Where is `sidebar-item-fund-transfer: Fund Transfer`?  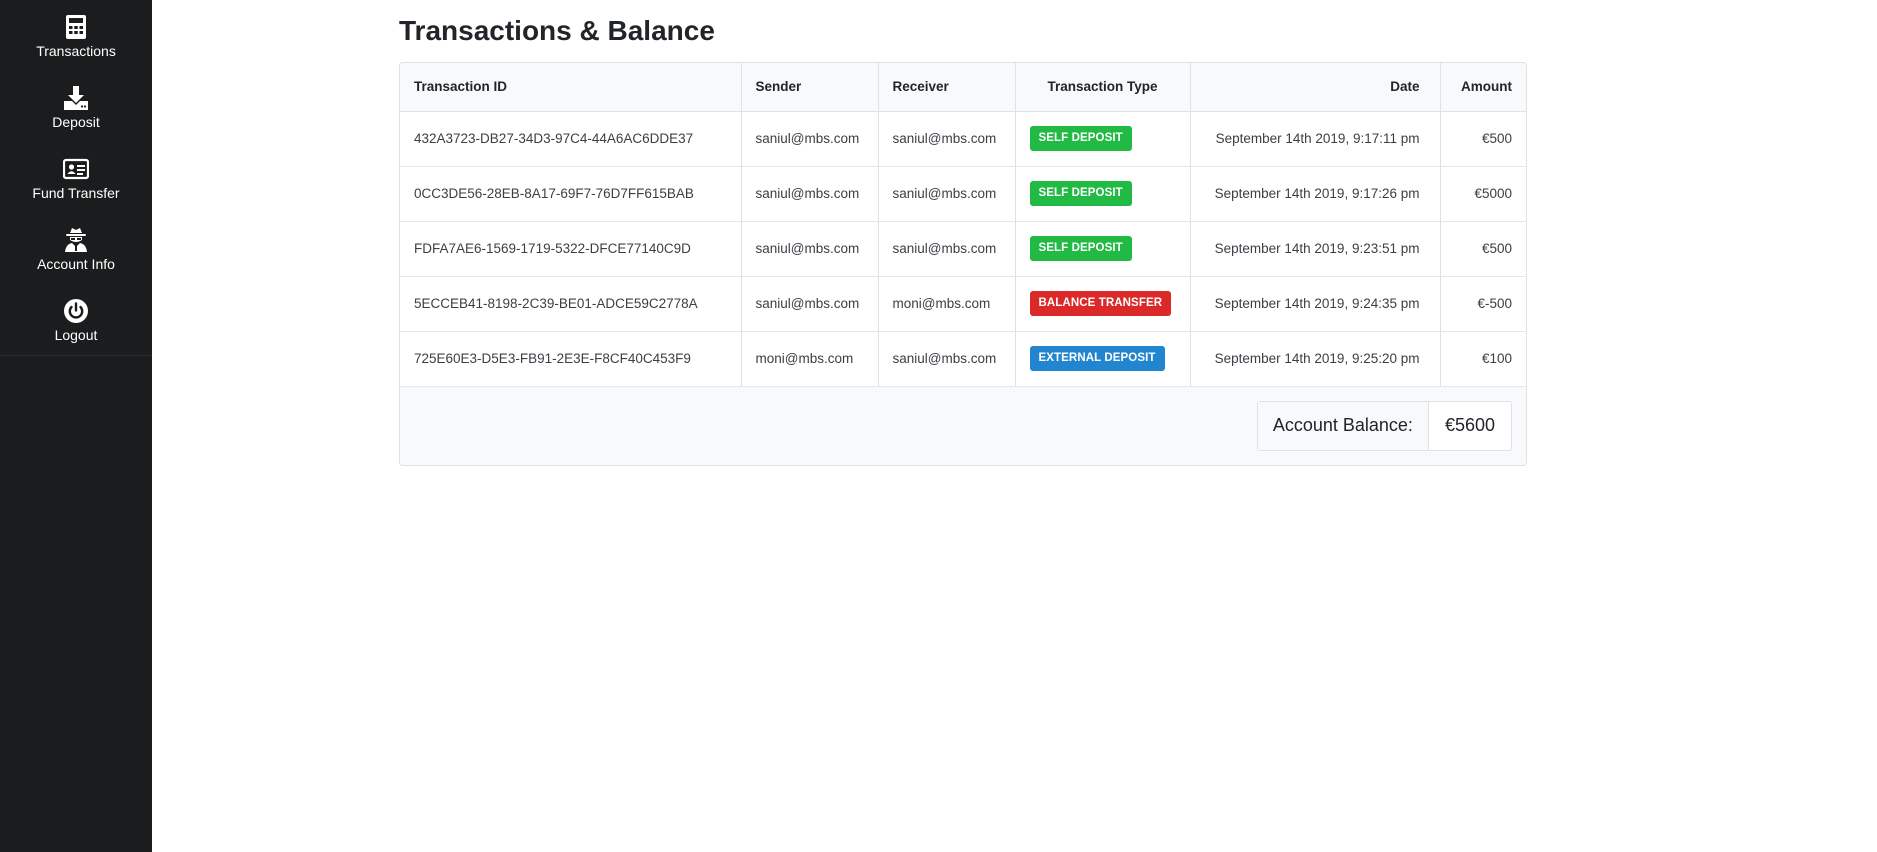
sidebar-item-fund-transfer: Fund Transfer is located at coordinates (76, 177).